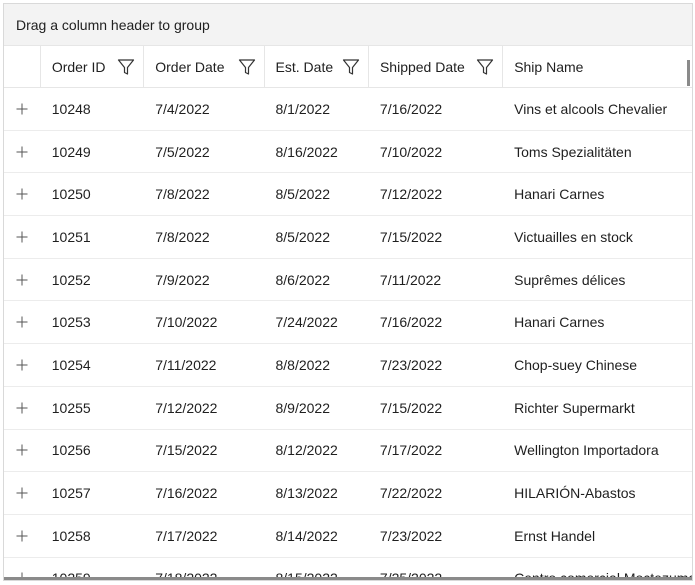  What do you see at coordinates (436, 280) in the screenshot?
I see `shipped-date-cell: 7/11/2022` at bounding box center [436, 280].